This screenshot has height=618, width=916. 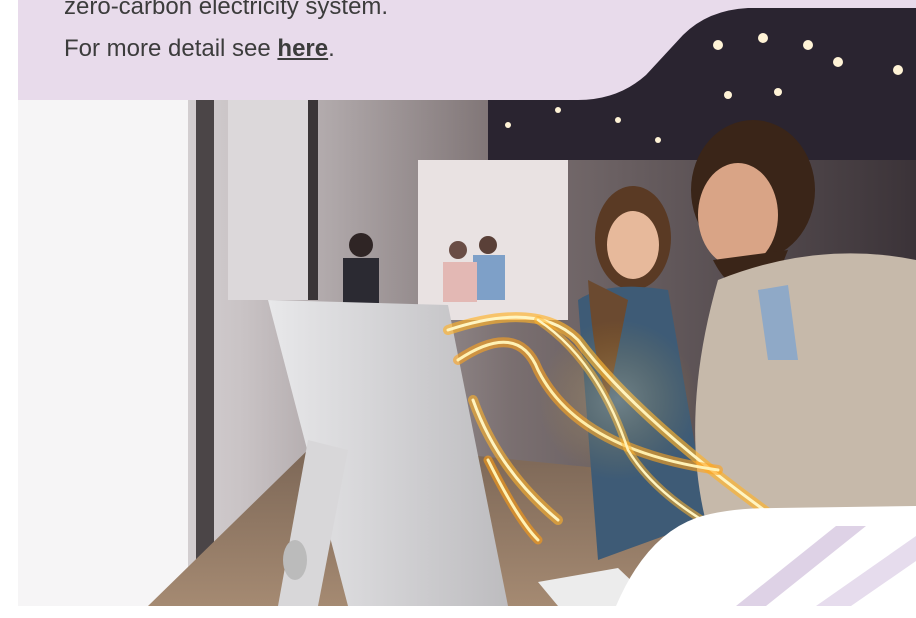 I want to click on decorative-corner, so click(x=766, y=556).